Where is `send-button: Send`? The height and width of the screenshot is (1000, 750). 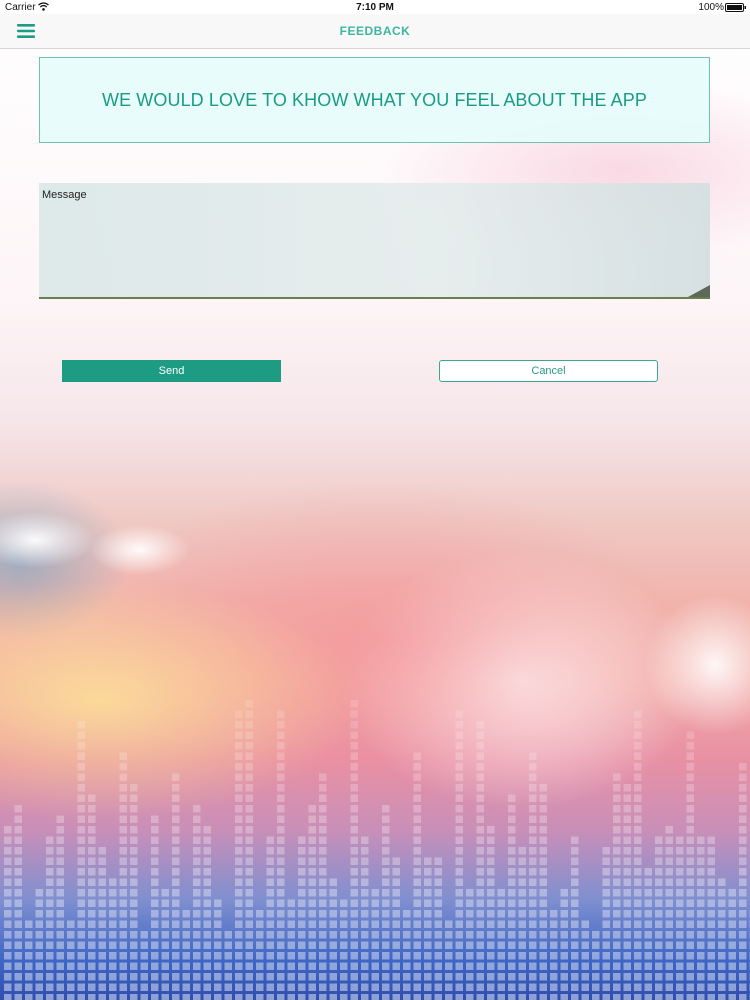 send-button: Send is located at coordinates (171, 371).